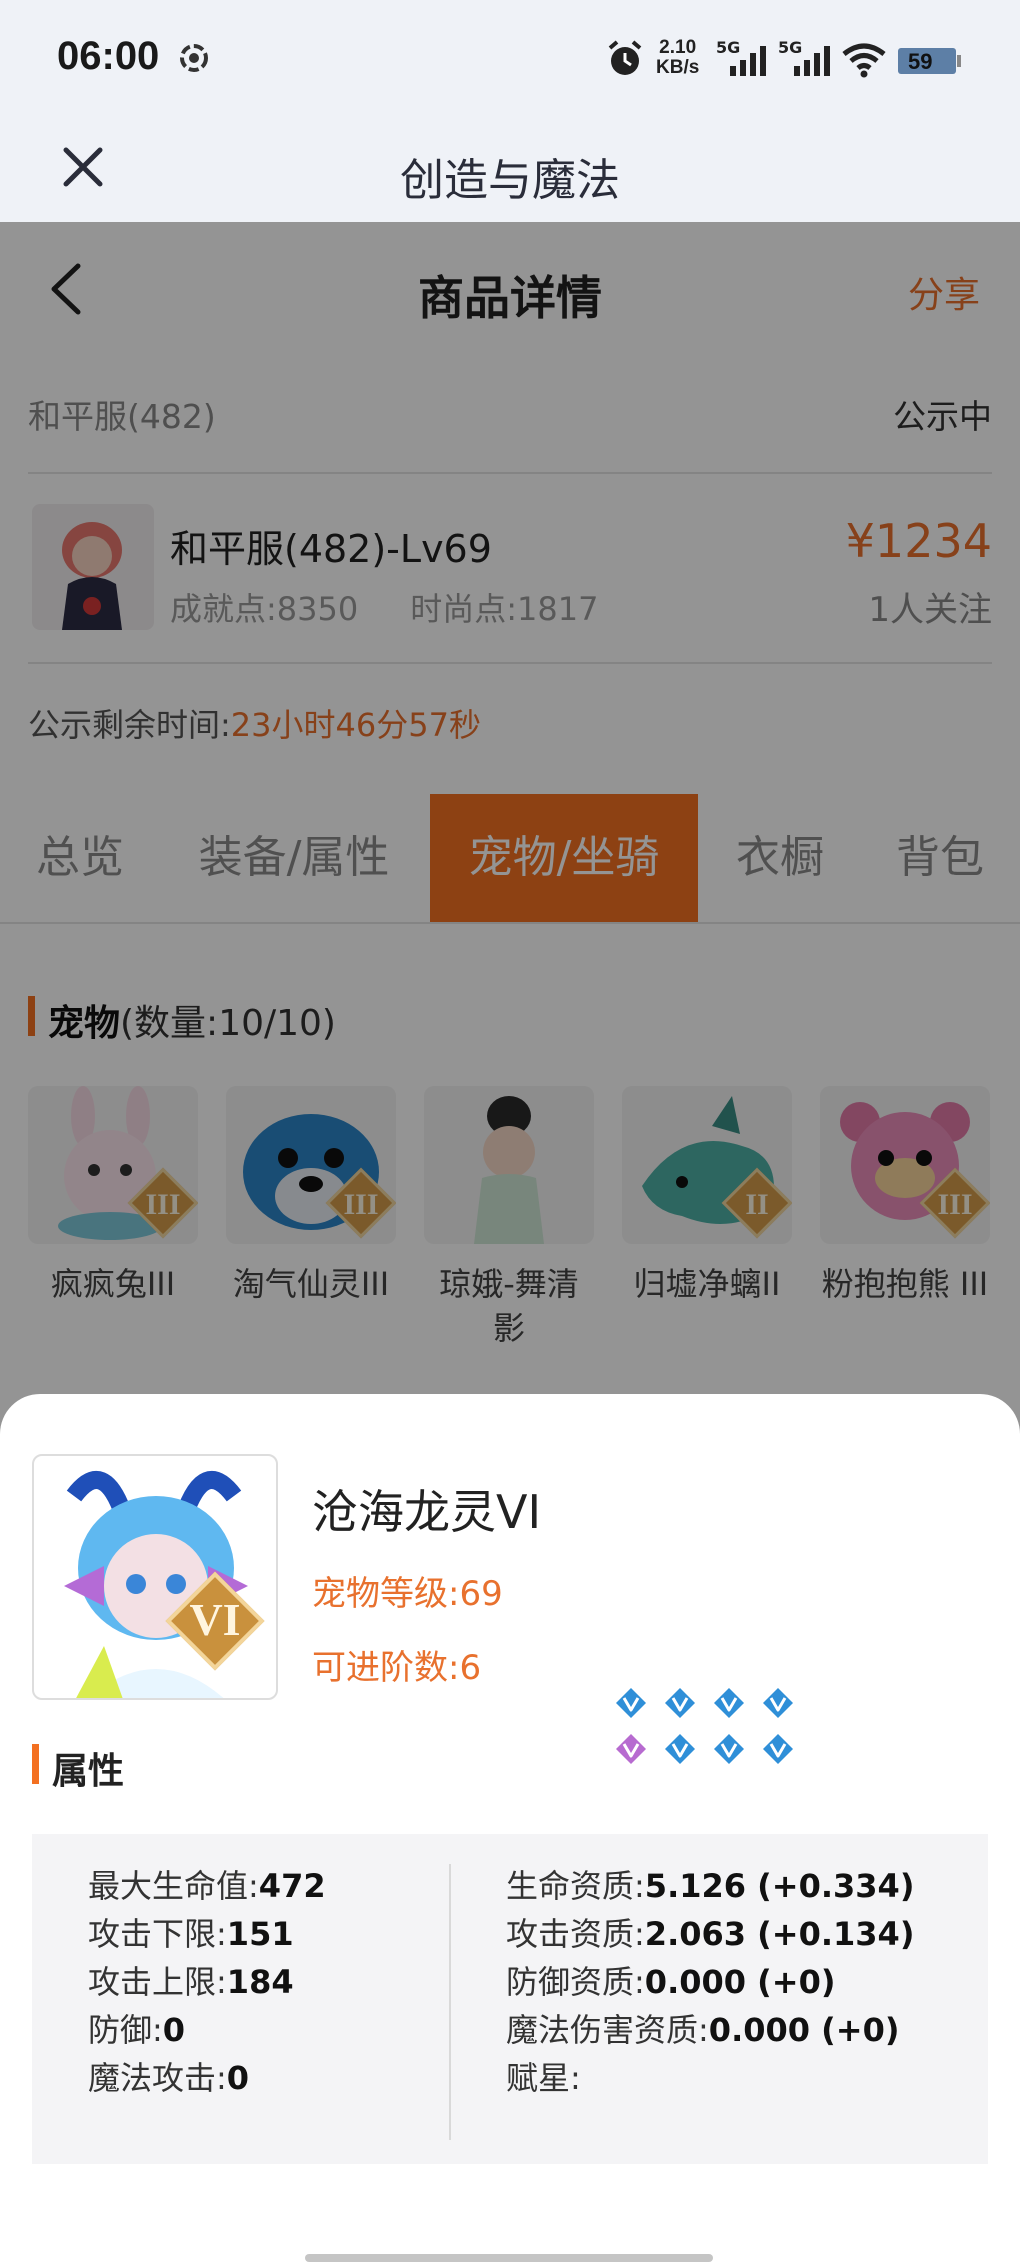 This screenshot has width=1020, height=2267. What do you see at coordinates (779, 1886) in the screenshot?
I see `attr-value: 5.126 (+0.334)` at bounding box center [779, 1886].